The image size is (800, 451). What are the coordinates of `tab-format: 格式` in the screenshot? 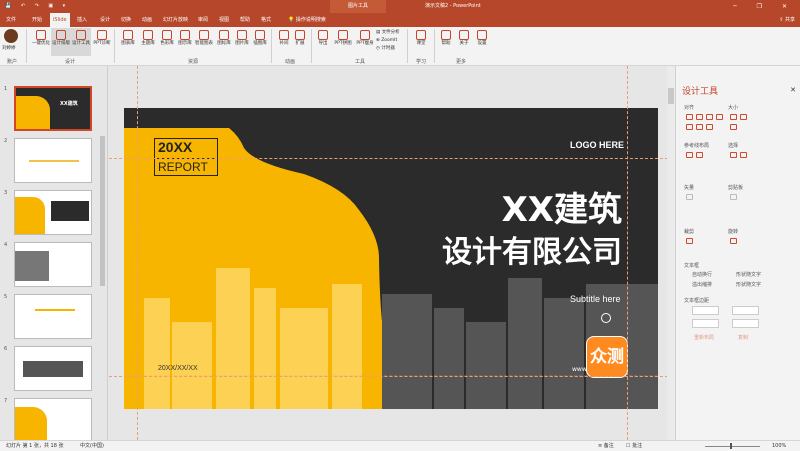 It's located at (266, 20).